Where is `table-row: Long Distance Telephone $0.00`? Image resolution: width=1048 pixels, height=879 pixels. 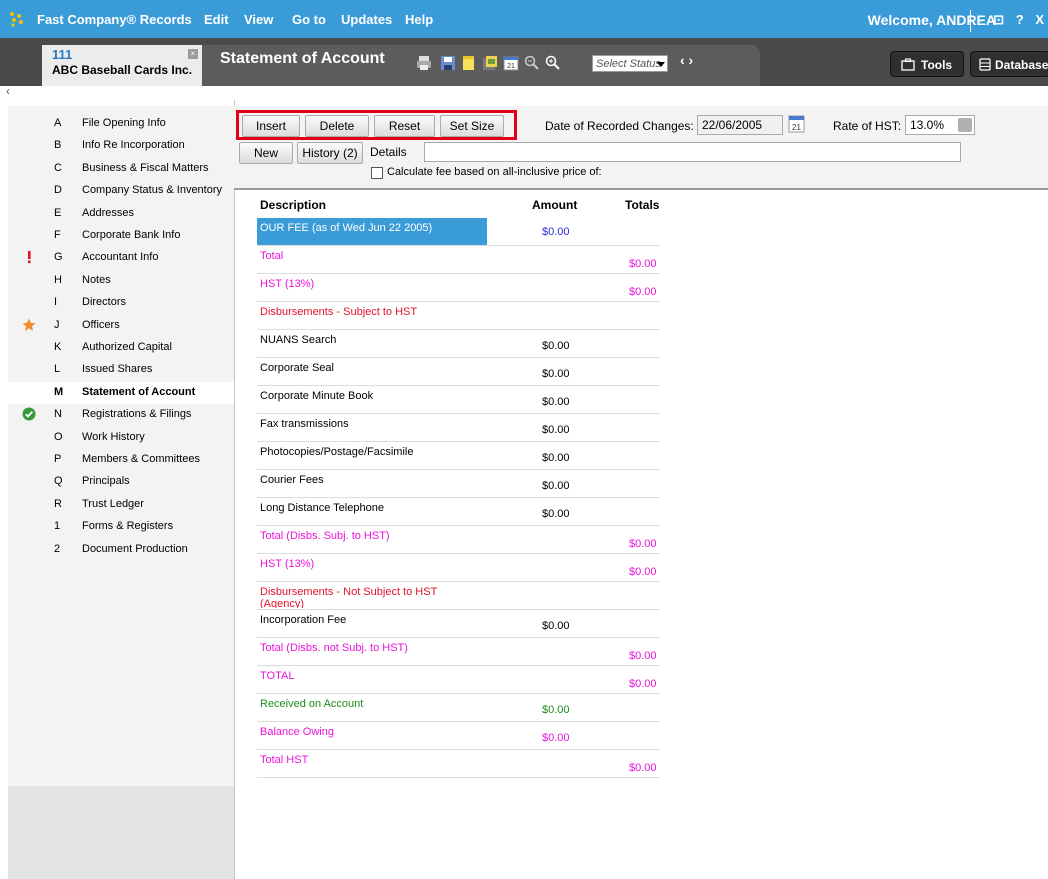 table-row: Long Distance Telephone $0.00 is located at coordinates (458, 512).